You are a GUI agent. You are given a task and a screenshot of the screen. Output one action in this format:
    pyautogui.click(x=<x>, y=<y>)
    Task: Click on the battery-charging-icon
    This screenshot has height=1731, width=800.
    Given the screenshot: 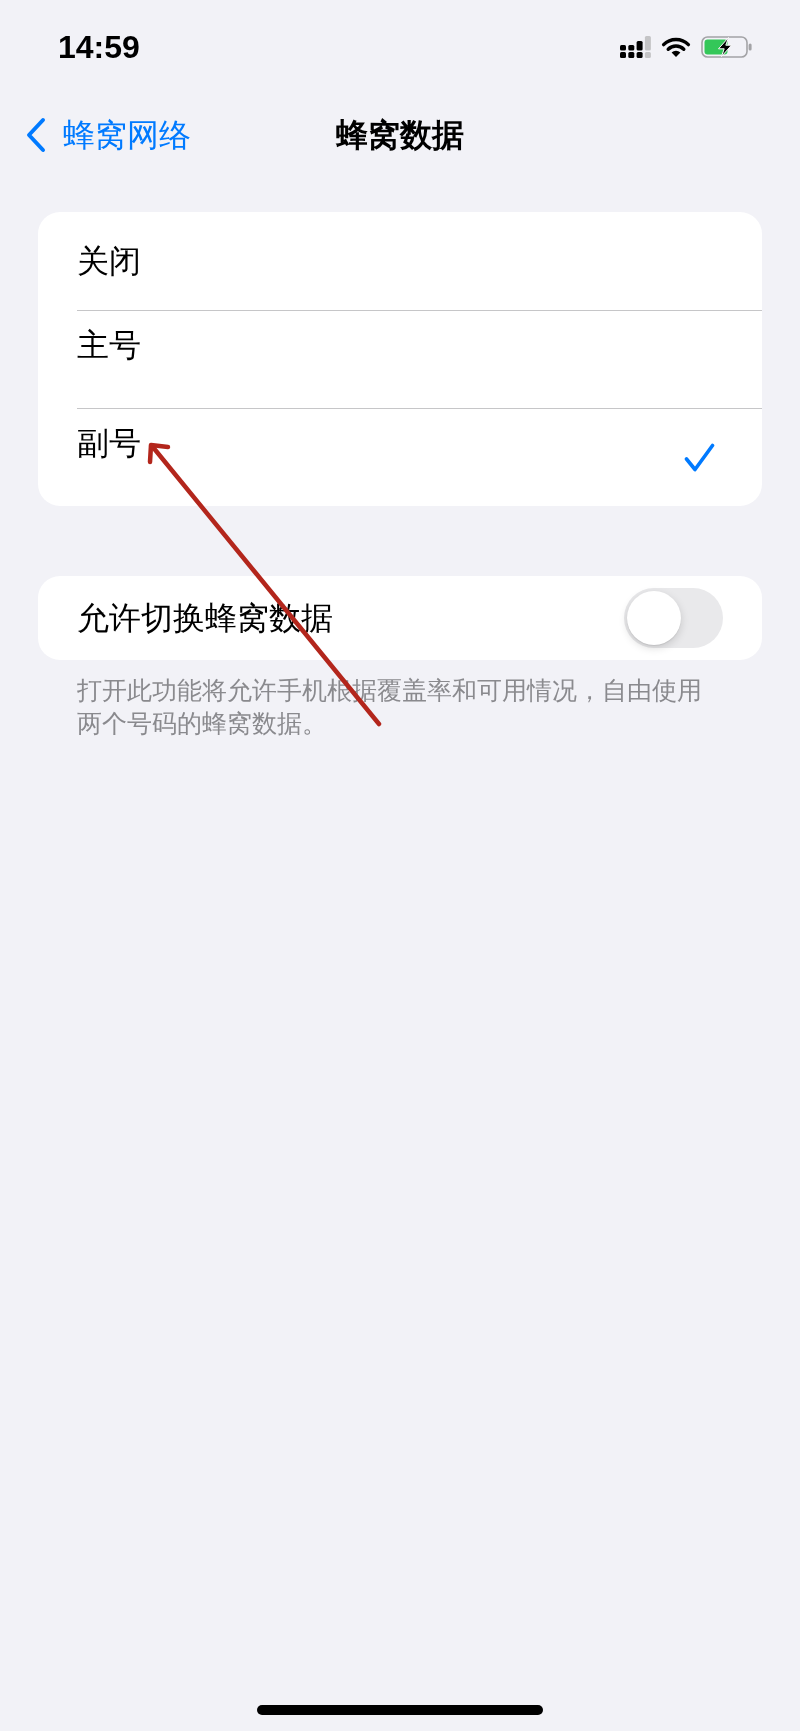 What is the action you would take?
    pyautogui.click(x=726, y=47)
    